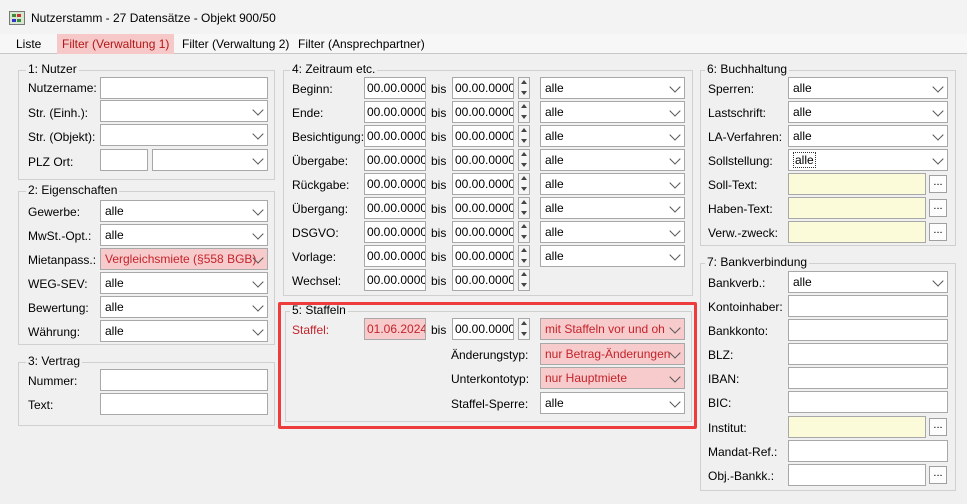 This screenshot has height=504, width=967. I want to click on rueckgabe-from-input: 00.00.0000, so click(395, 184).